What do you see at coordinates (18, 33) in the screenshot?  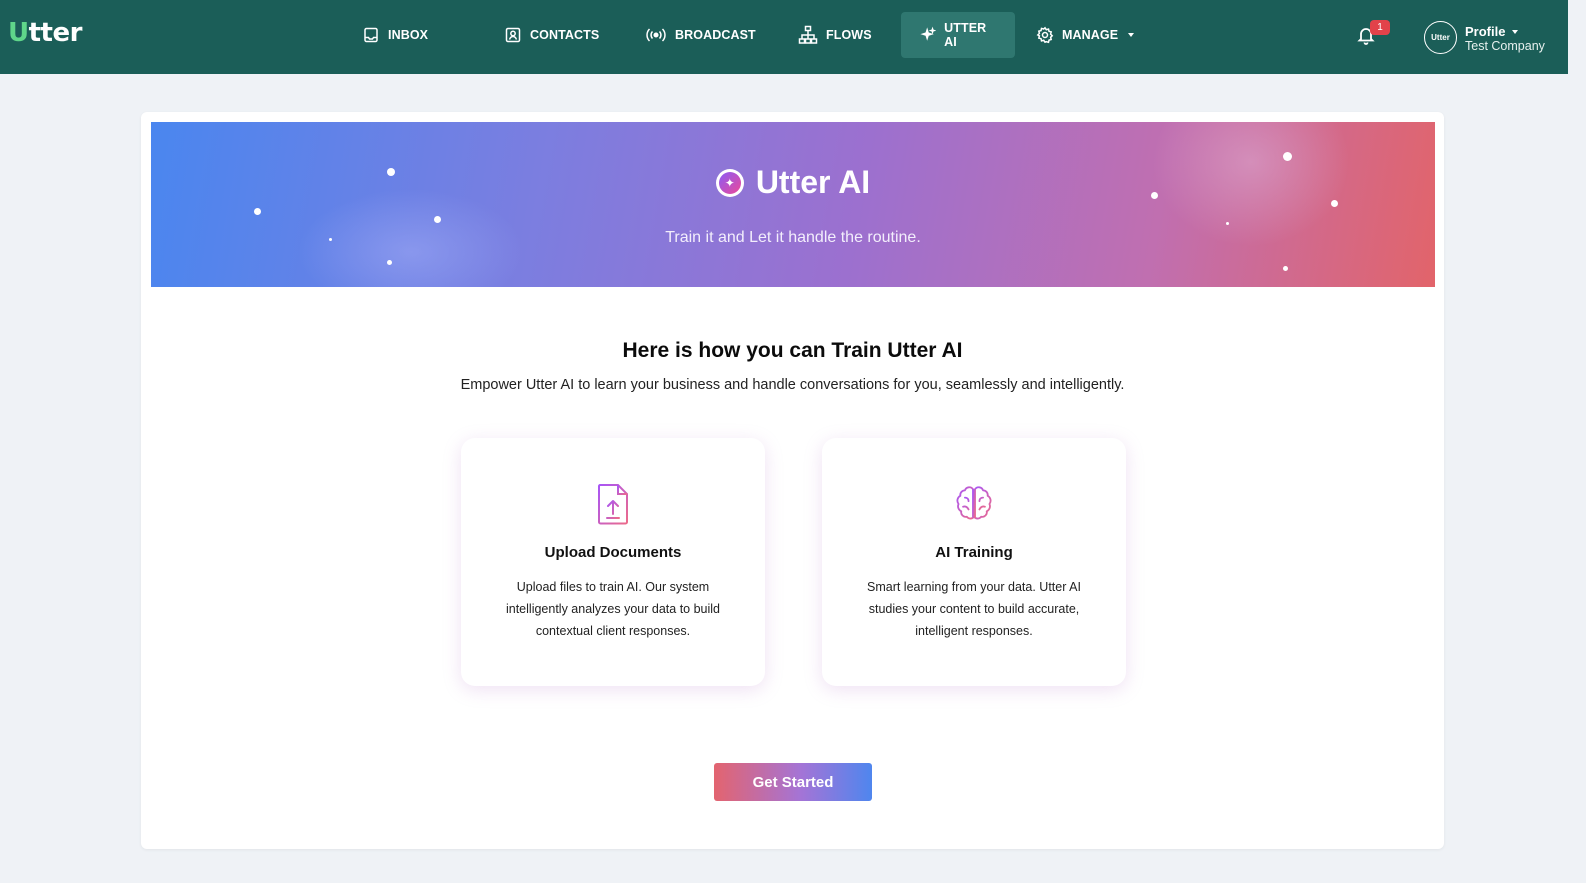 I see `logo-initial: U` at bounding box center [18, 33].